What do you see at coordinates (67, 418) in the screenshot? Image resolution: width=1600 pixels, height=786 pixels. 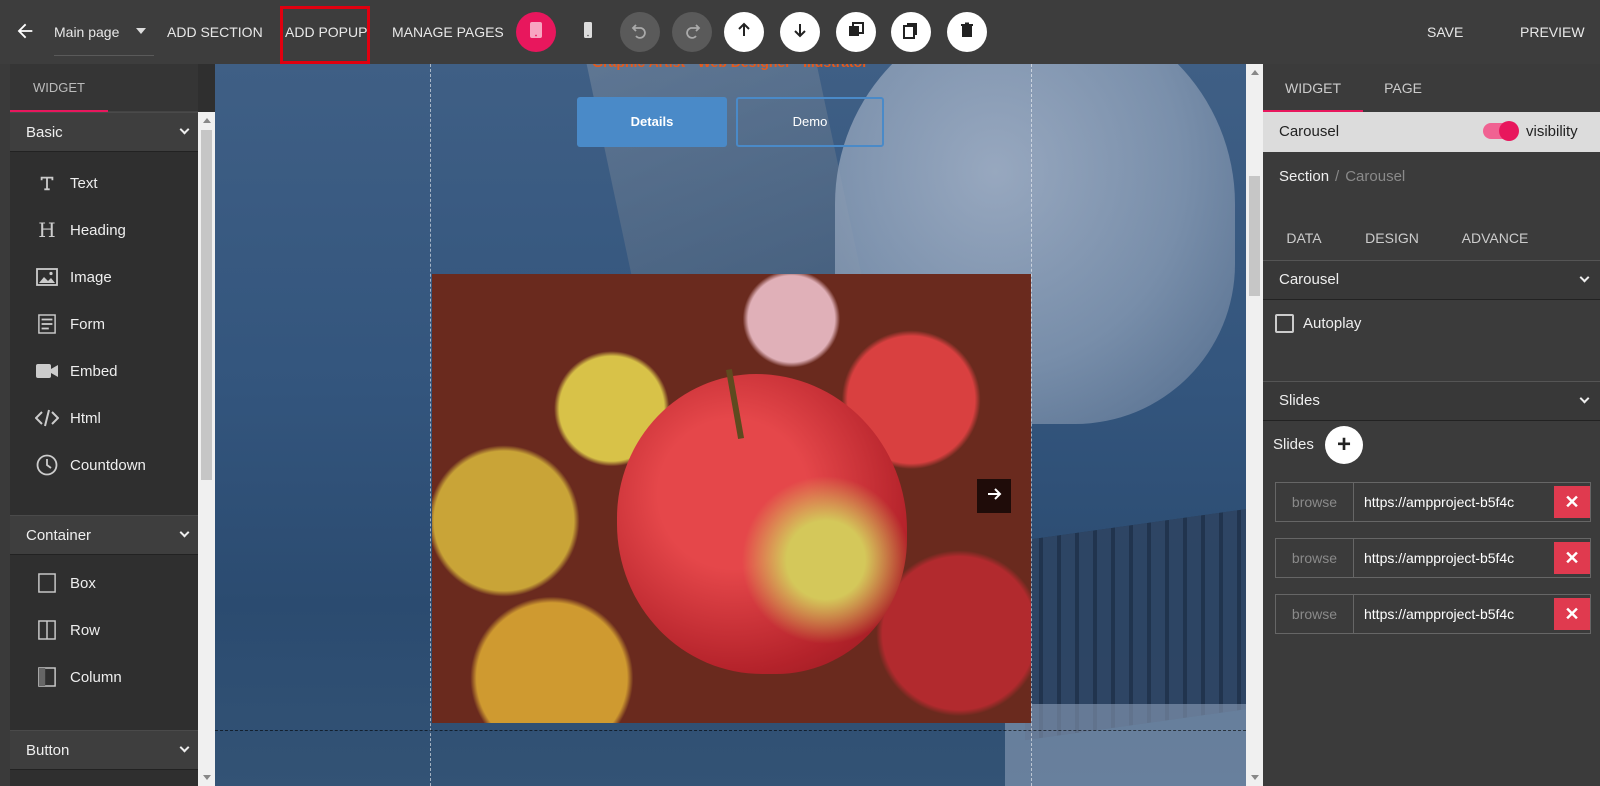 I see `widget-html: Html` at bounding box center [67, 418].